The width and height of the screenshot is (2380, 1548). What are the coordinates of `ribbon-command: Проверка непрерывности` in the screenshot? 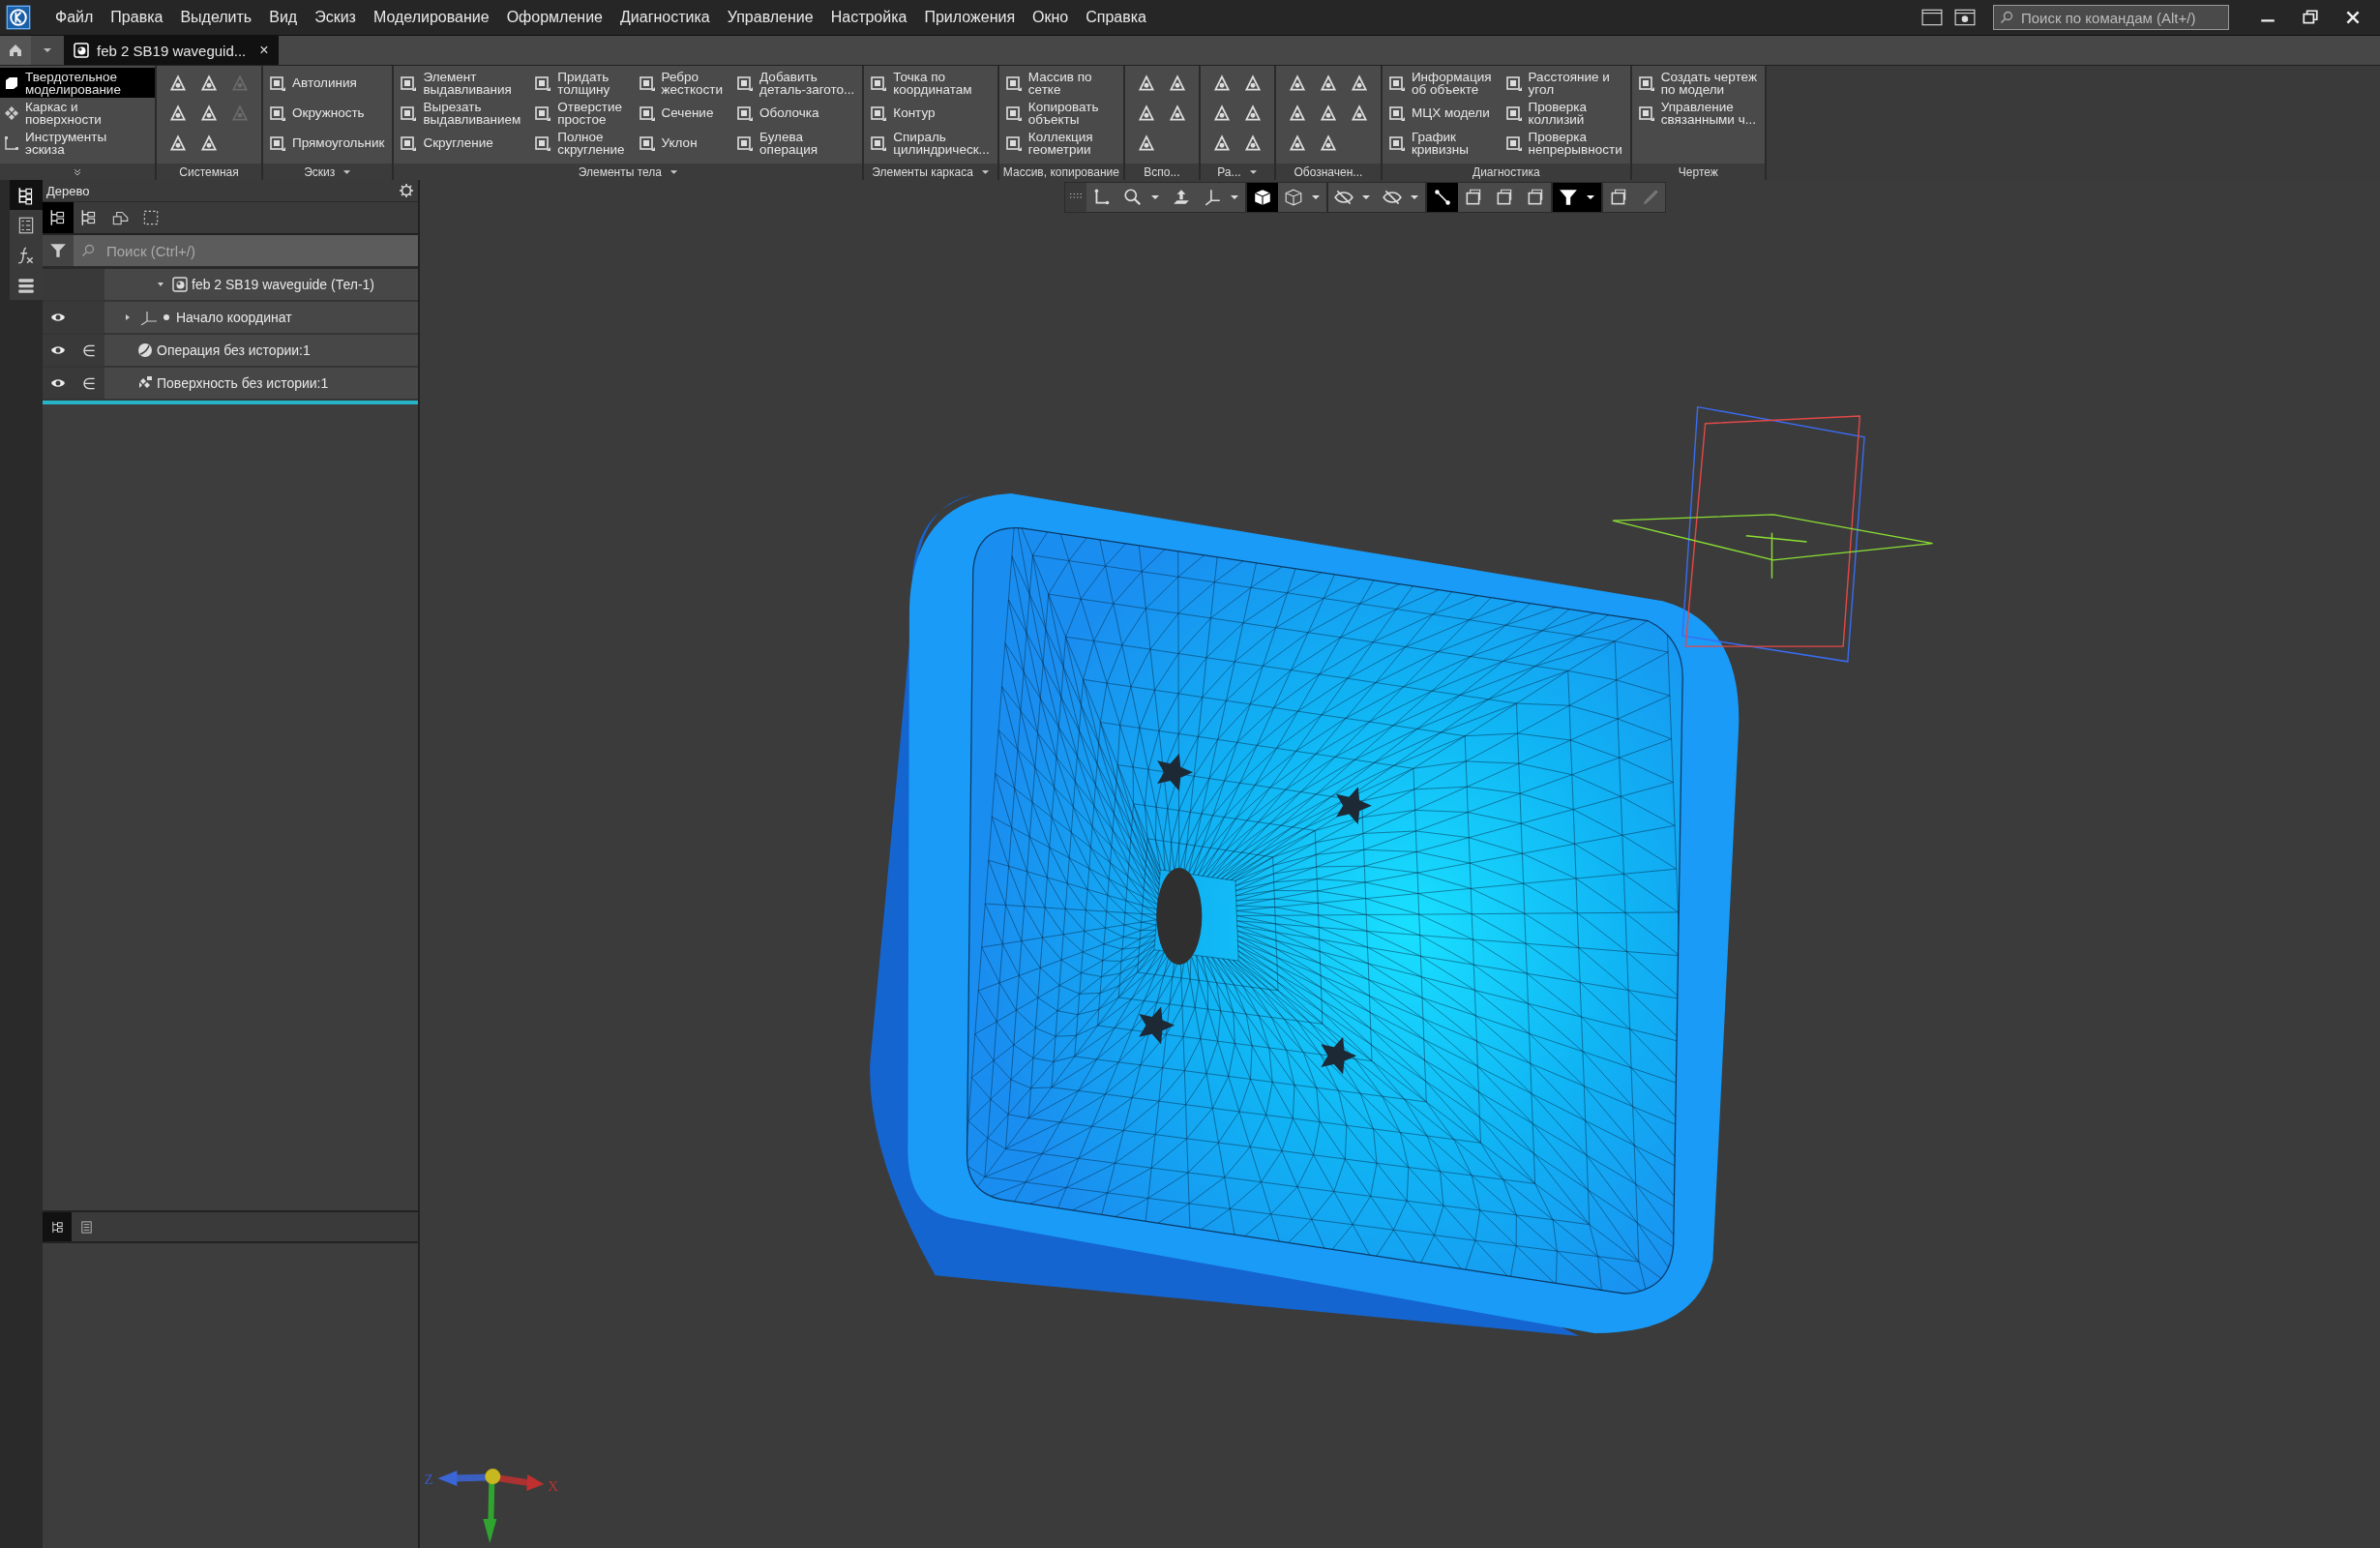 It's located at (1563, 143).